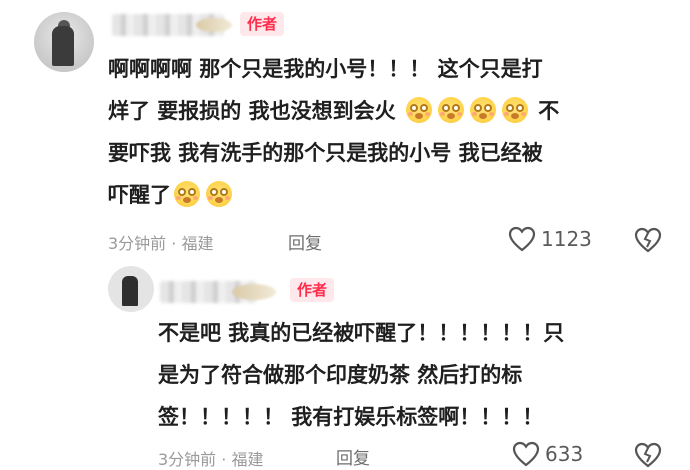 The width and height of the screenshot is (690, 470). I want to click on like-count: 633, so click(564, 454).